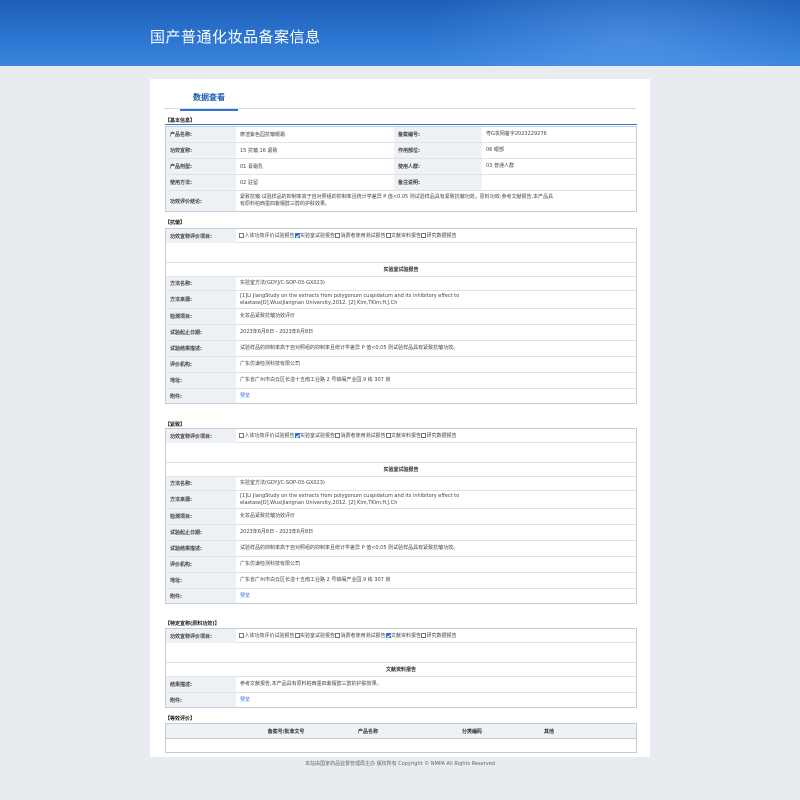 The width and height of the screenshot is (800, 800). What do you see at coordinates (201, 299) in the screenshot?
I see `method-source-label: 方法来源:` at bounding box center [201, 299].